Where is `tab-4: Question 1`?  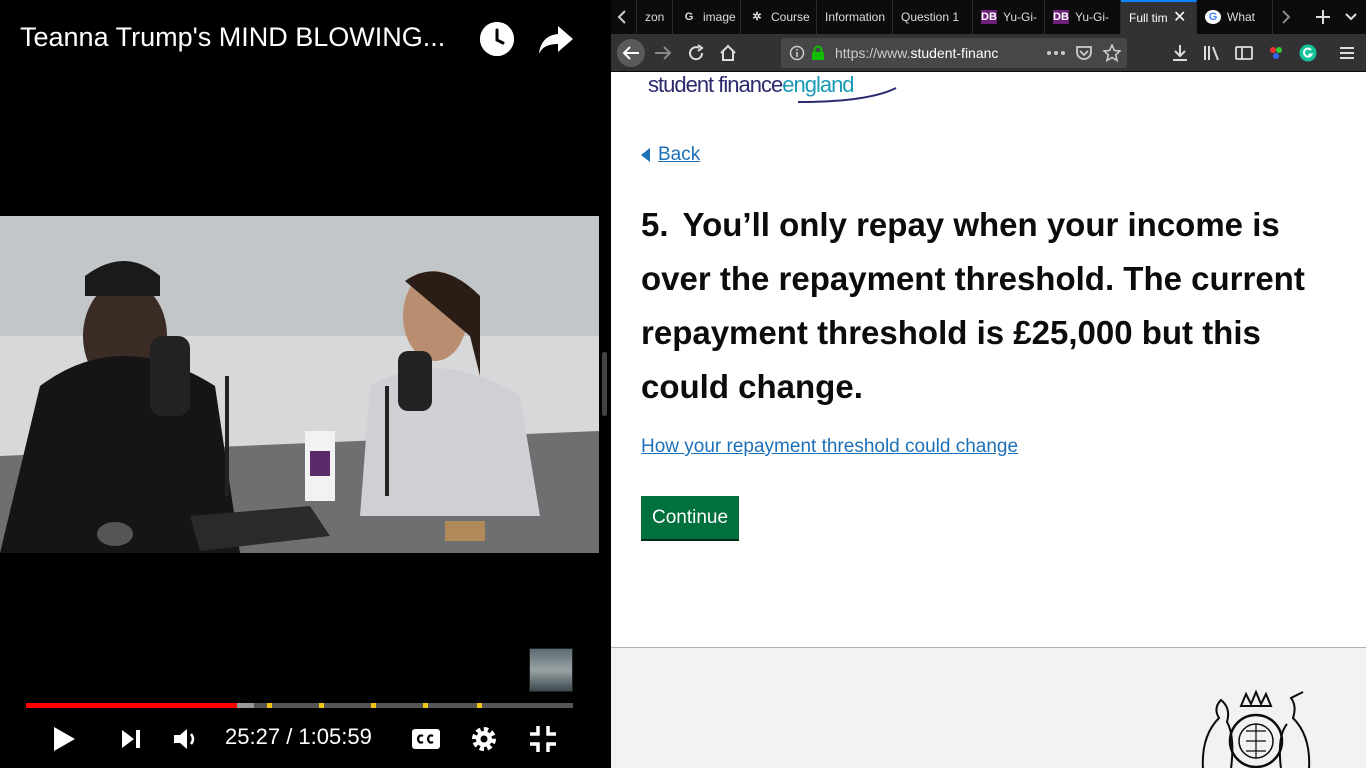 tab-4: Question 1 is located at coordinates (933, 17).